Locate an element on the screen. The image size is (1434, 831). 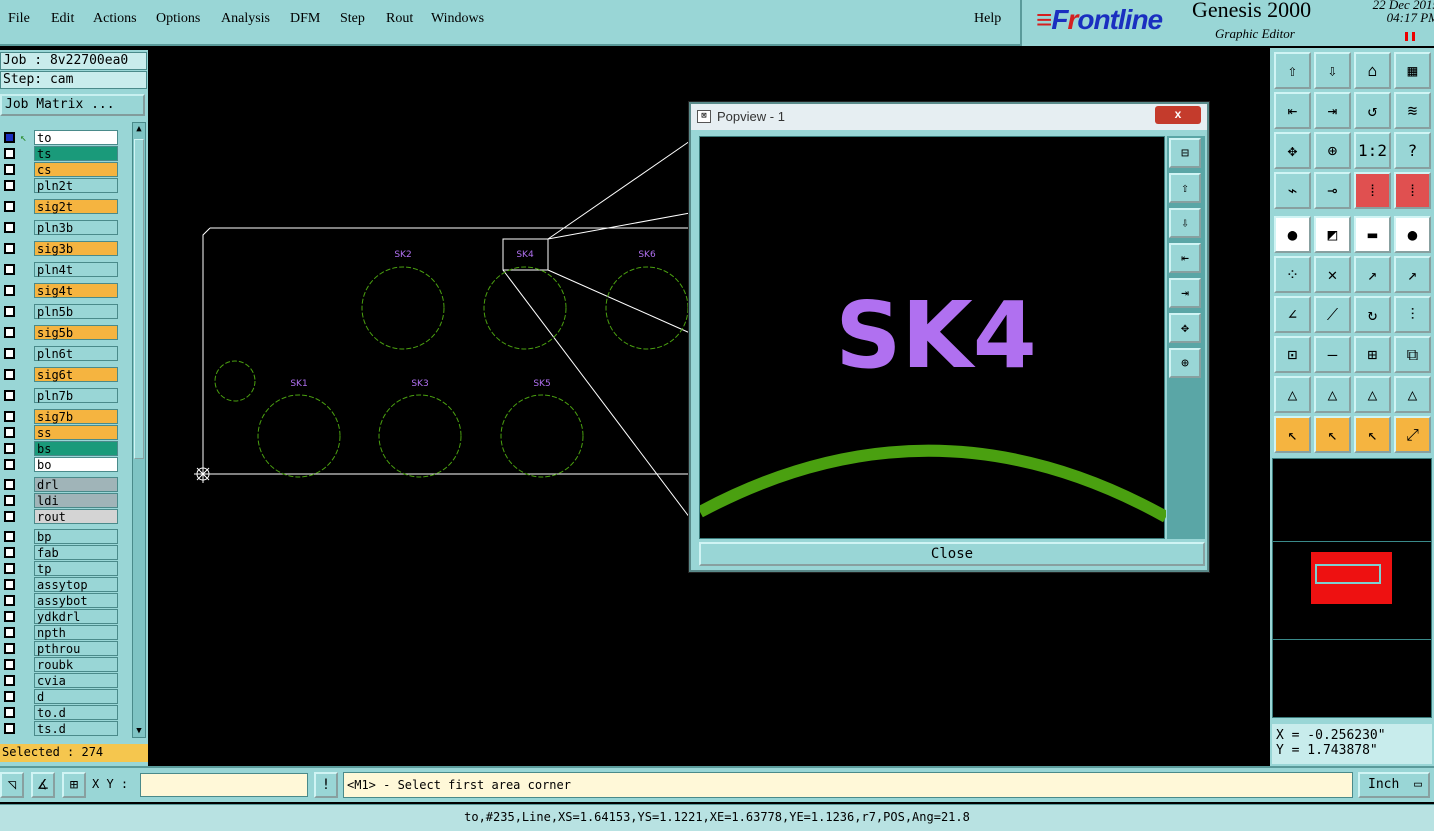
zoom-ratio-icon: 1:2 is located at coordinates (1372, 150).